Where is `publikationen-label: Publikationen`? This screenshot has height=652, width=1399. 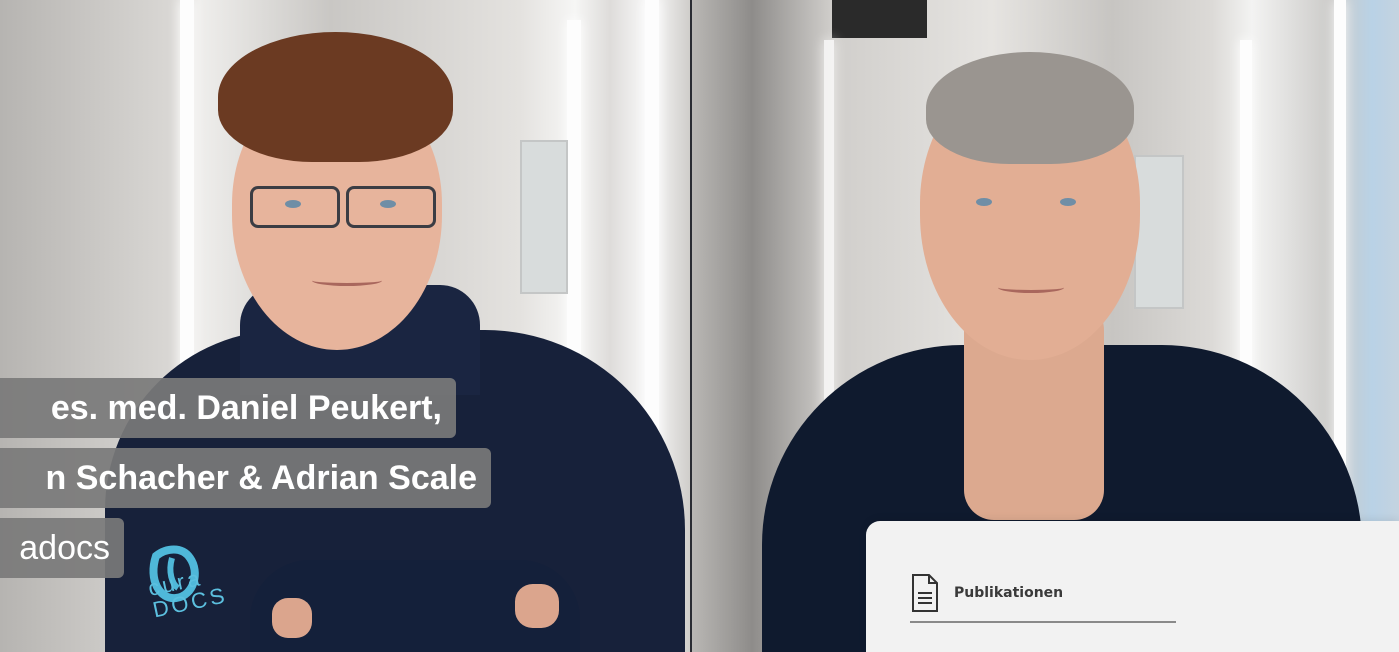 publikationen-label: Publikationen is located at coordinates (1009, 593).